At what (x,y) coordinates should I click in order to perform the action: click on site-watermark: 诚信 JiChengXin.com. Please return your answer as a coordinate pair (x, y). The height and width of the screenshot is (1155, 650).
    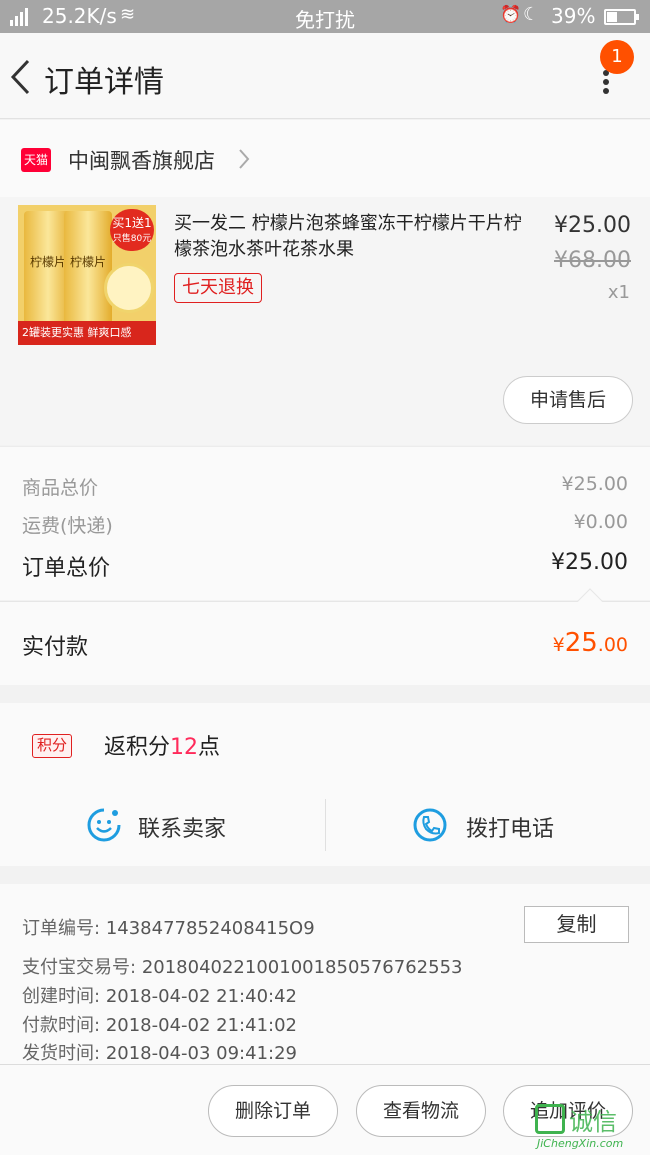
    Looking at the image, I should click on (591, 1127).